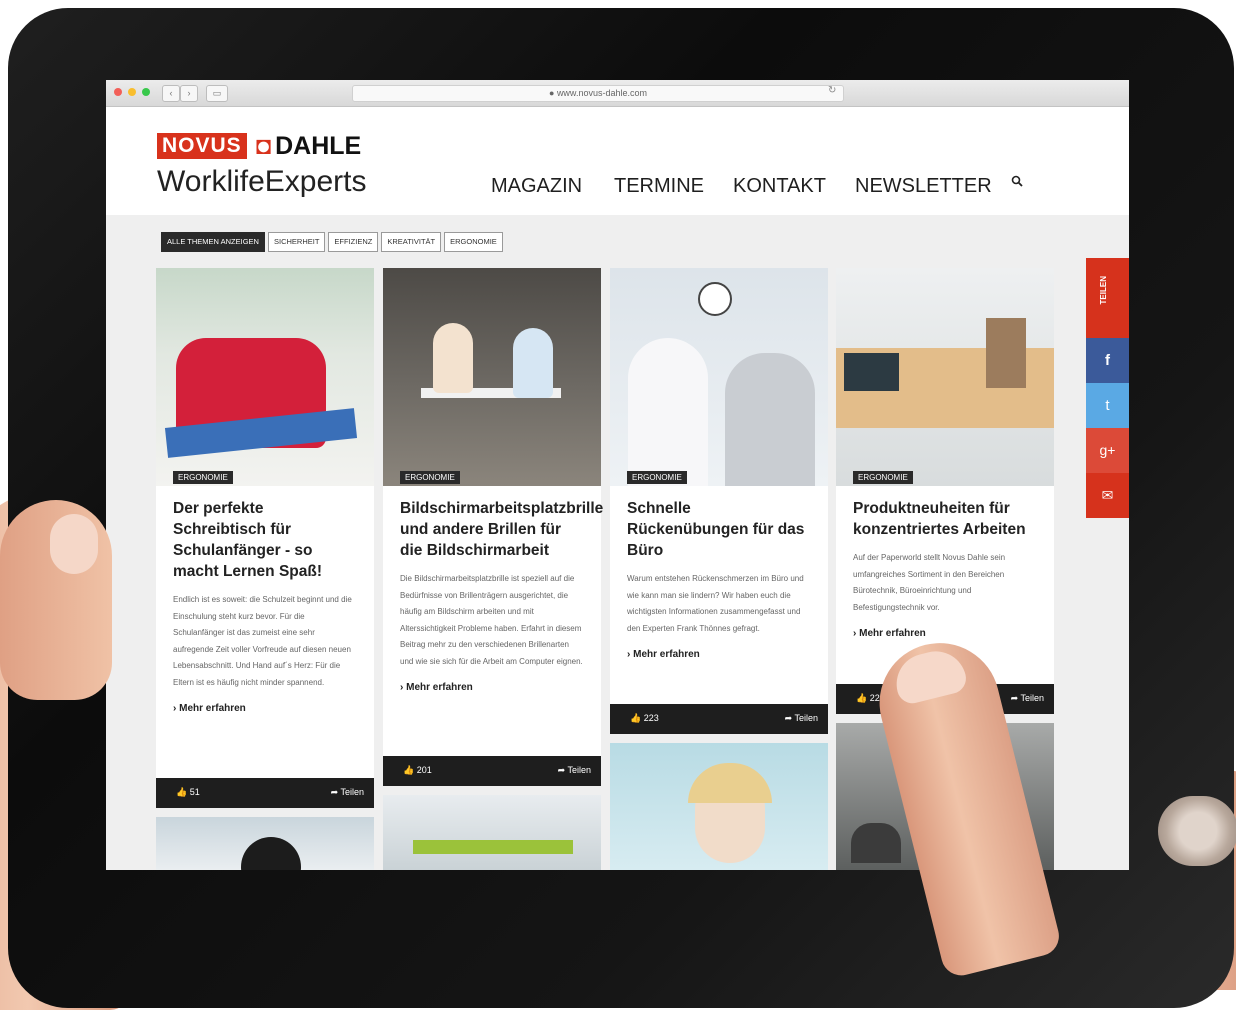 The height and width of the screenshot is (1010, 1236). I want to click on article-action-bar: 👍 51 ➦ Teilen, so click(265, 793).